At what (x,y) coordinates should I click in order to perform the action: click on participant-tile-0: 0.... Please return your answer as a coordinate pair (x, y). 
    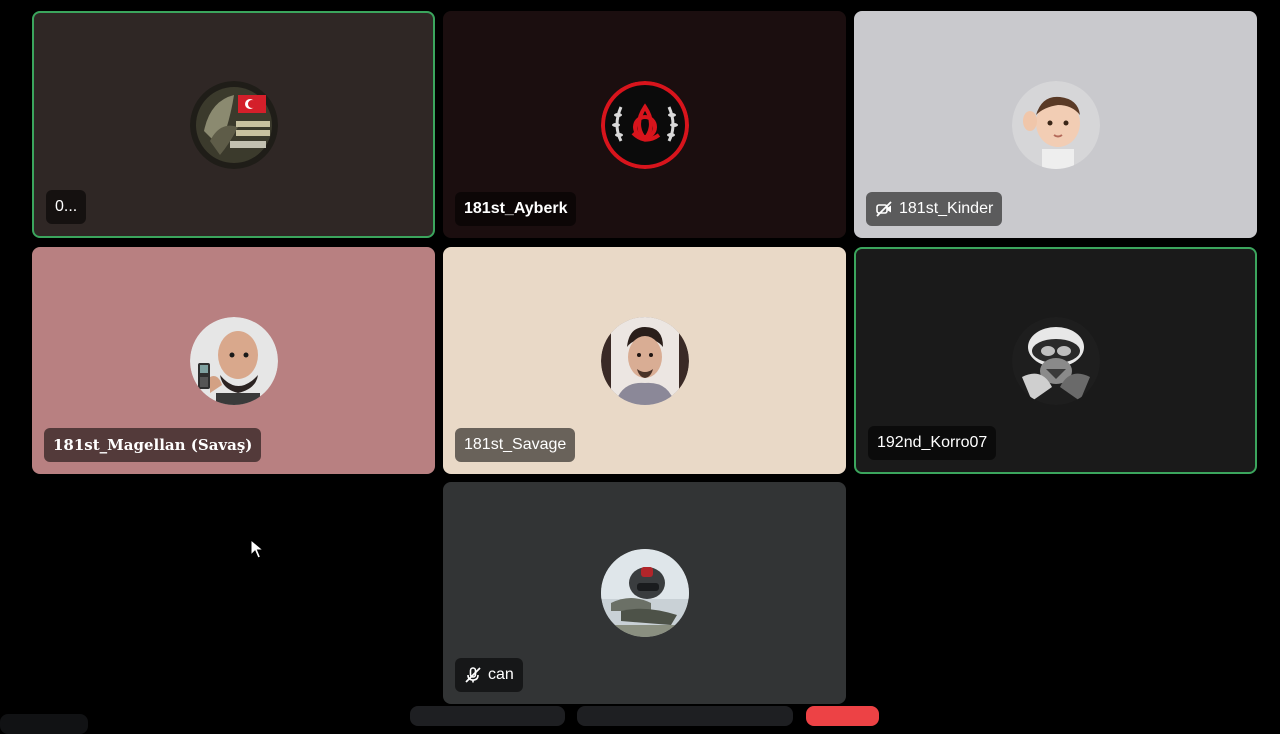
    Looking at the image, I should click on (233, 124).